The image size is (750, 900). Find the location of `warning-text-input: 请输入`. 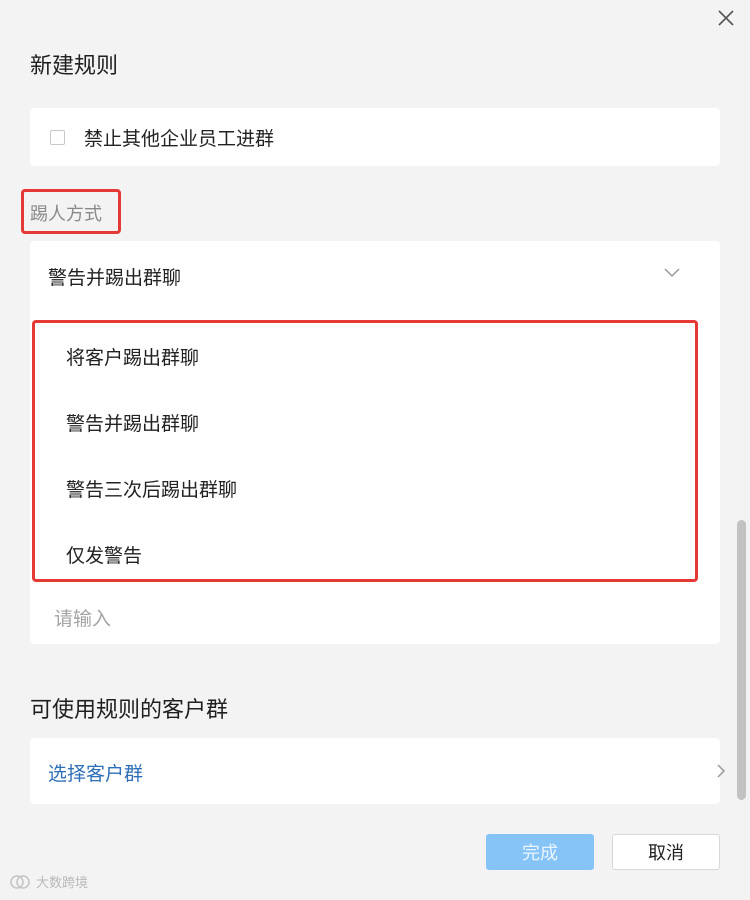

warning-text-input: 请输入 is located at coordinates (82, 617).